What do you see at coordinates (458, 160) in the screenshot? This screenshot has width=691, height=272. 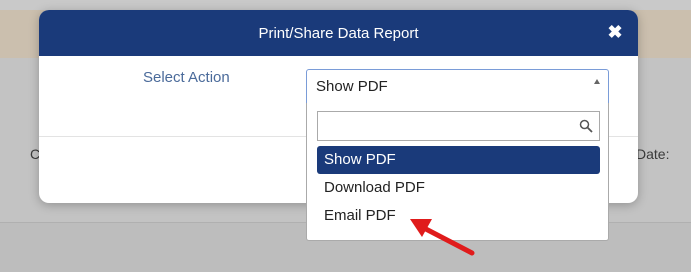 I see `option-show-pdf: Show PDF` at bounding box center [458, 160].